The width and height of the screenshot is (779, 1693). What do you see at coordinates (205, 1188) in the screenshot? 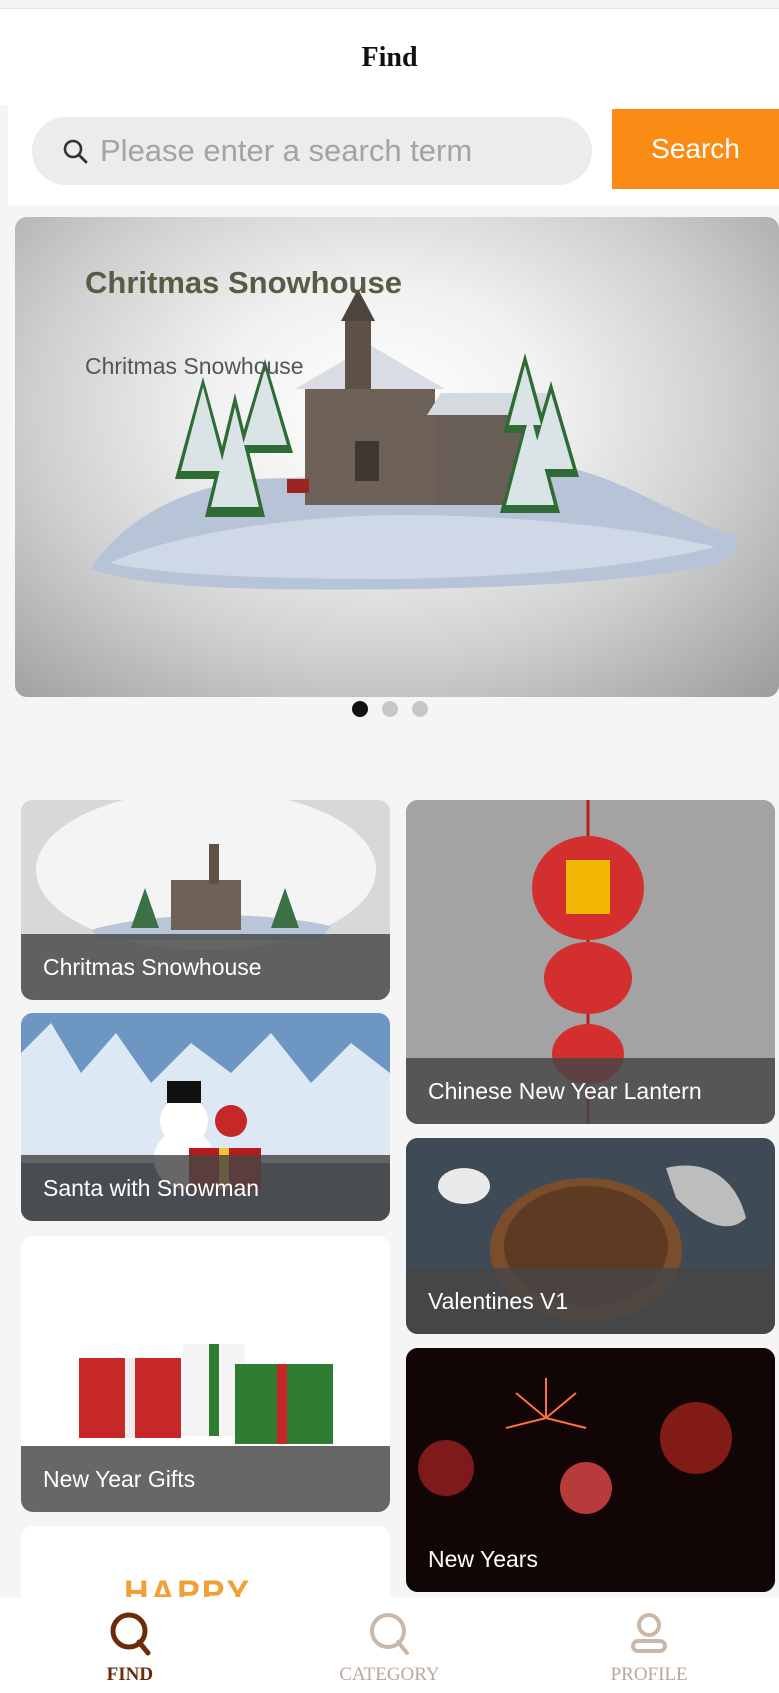
I see `model-card-title: Santa with Snowman` at bounding box center [205, 1188].